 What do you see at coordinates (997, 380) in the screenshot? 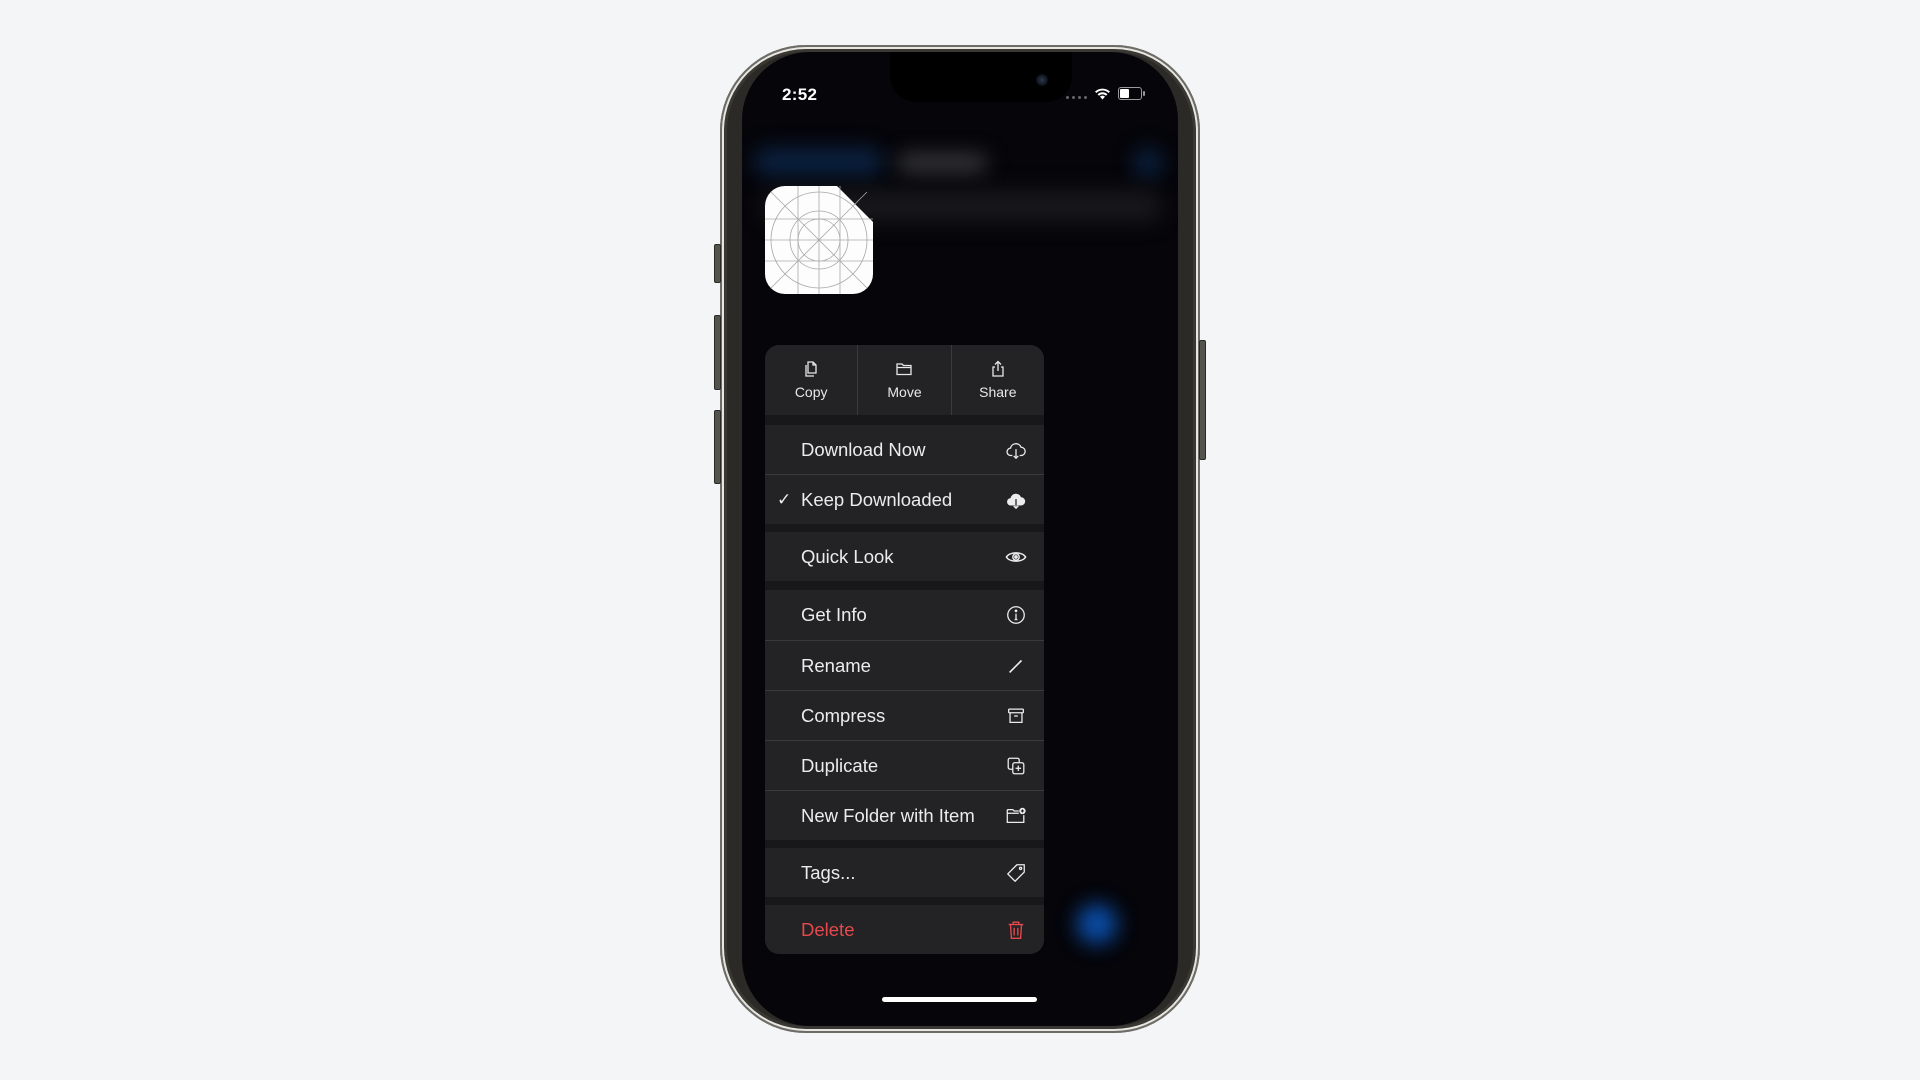
I see `share-button: Share` at bounding box center [997, 380].